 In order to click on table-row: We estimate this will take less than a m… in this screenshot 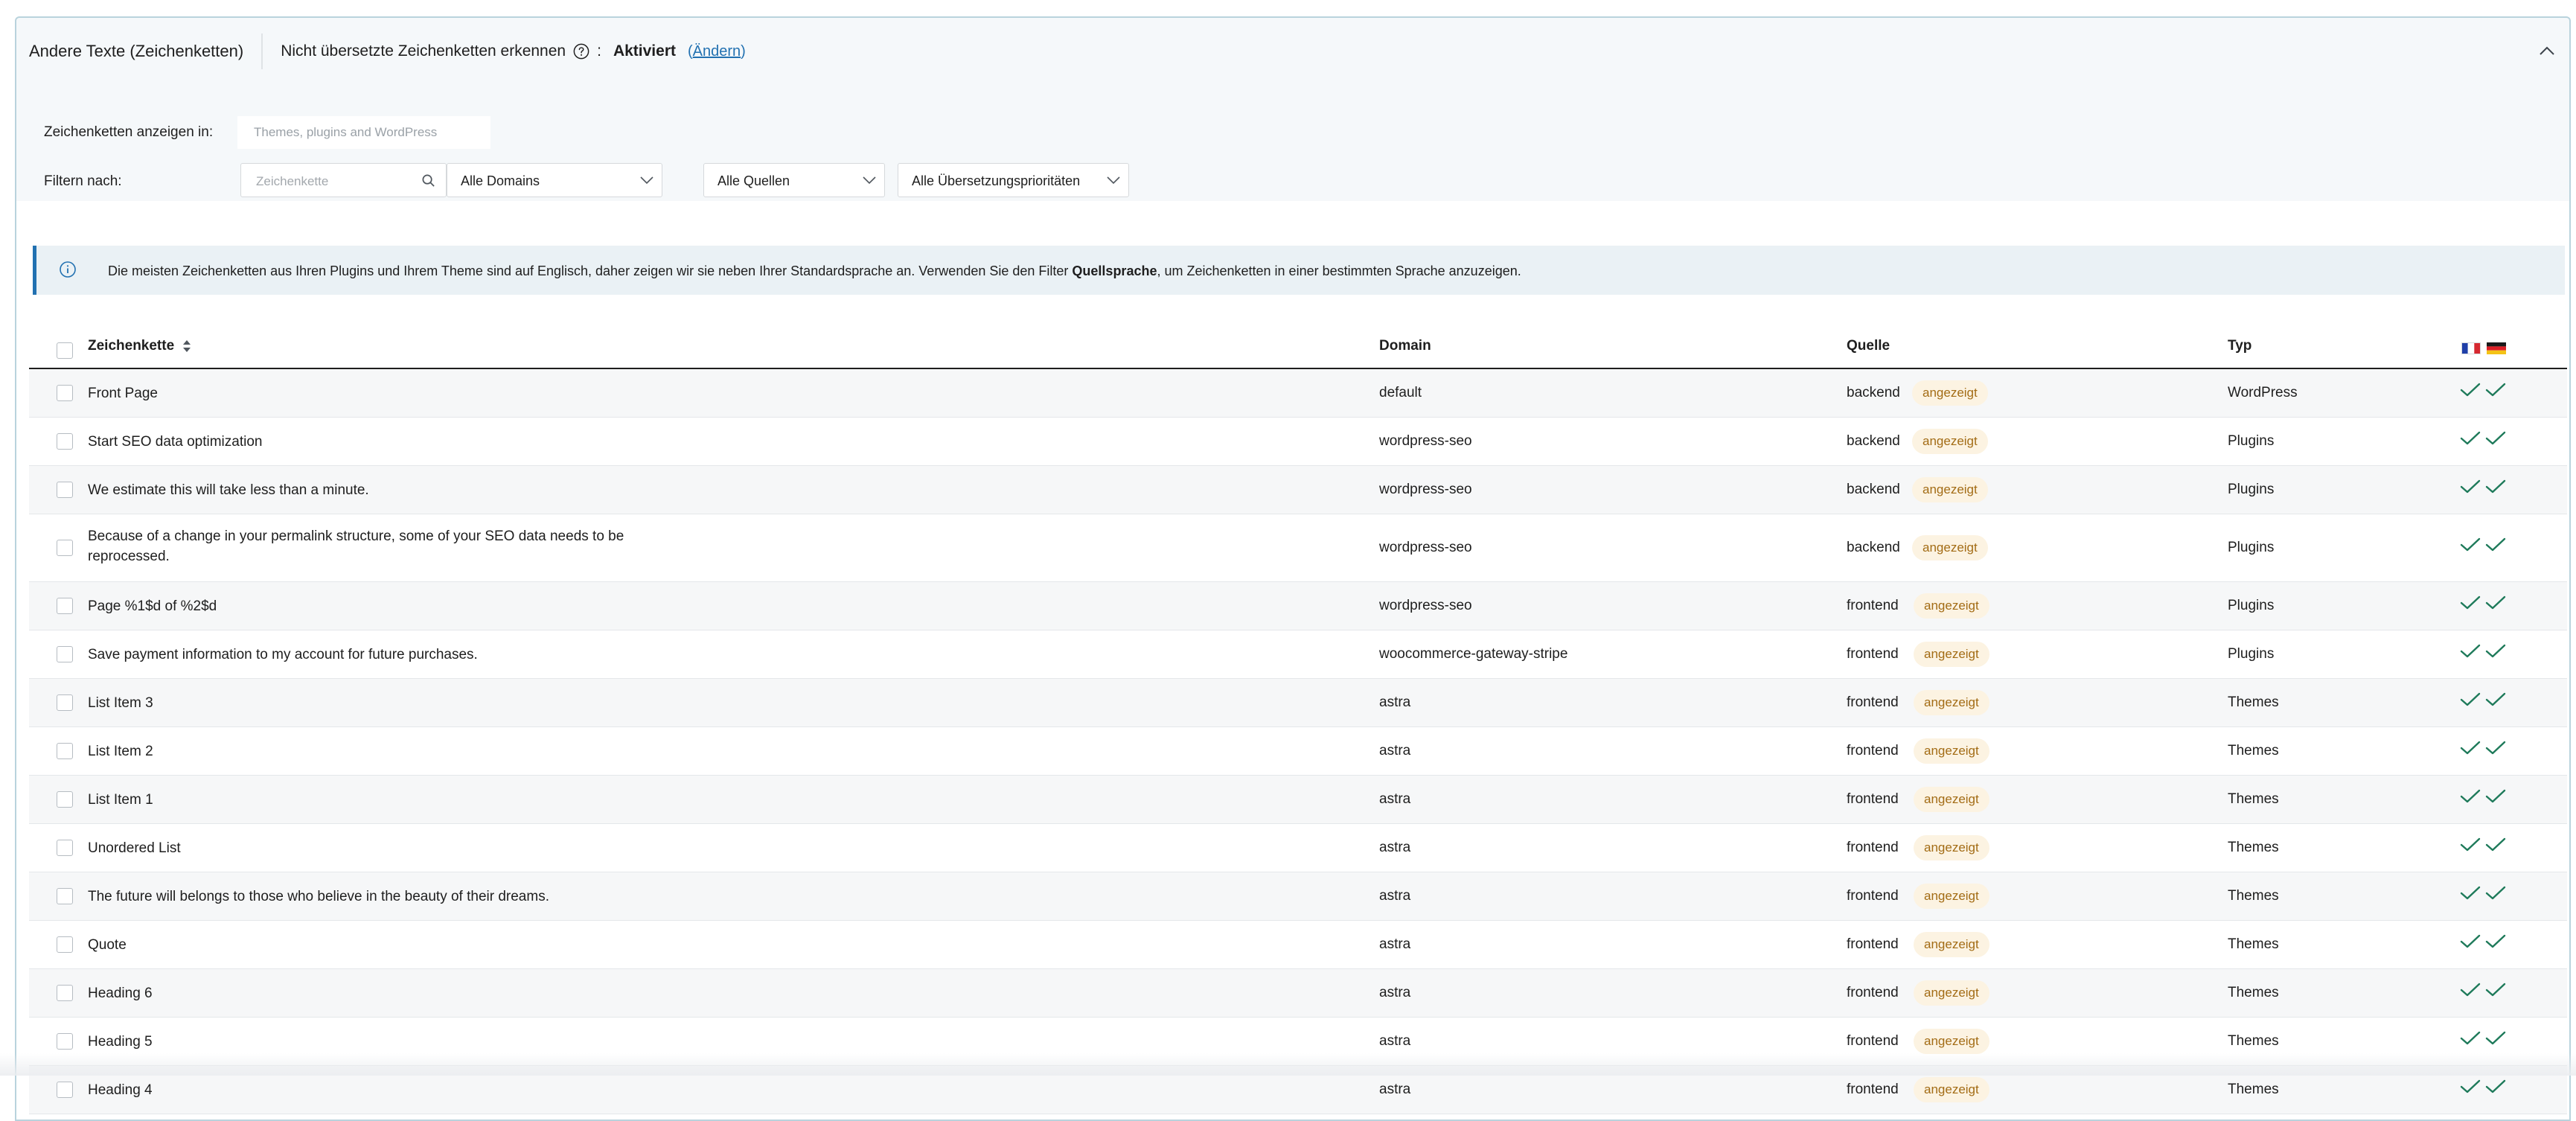, I will do `click(1298, 490)`.